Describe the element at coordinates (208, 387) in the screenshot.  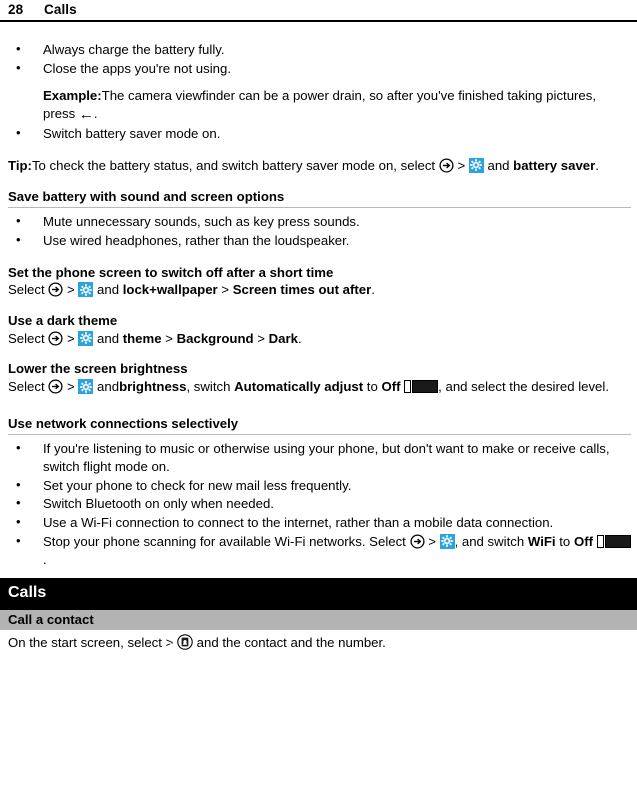
I see `switch-label: , switch` at that location.